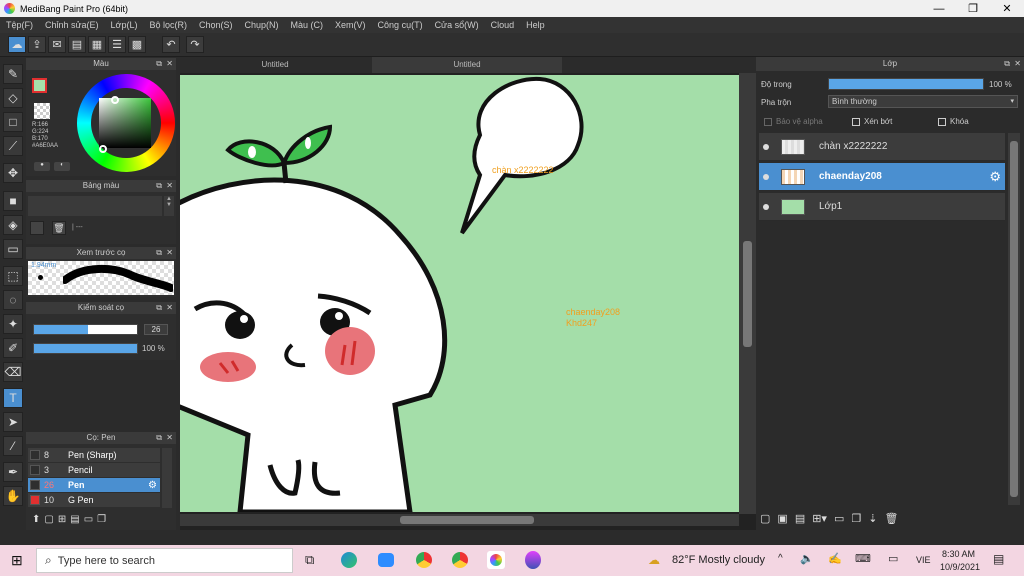 Image resolution: width=1024 pixels, height=576 pixels. What do you see at coordinates (57, 44) in the screenshot?
I see `comment-icon: ✉` at bounding box center [57, 44].